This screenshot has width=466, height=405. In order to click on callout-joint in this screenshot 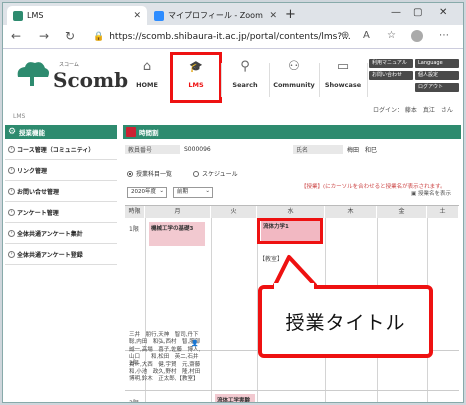, I will do `click(294, 287)`.